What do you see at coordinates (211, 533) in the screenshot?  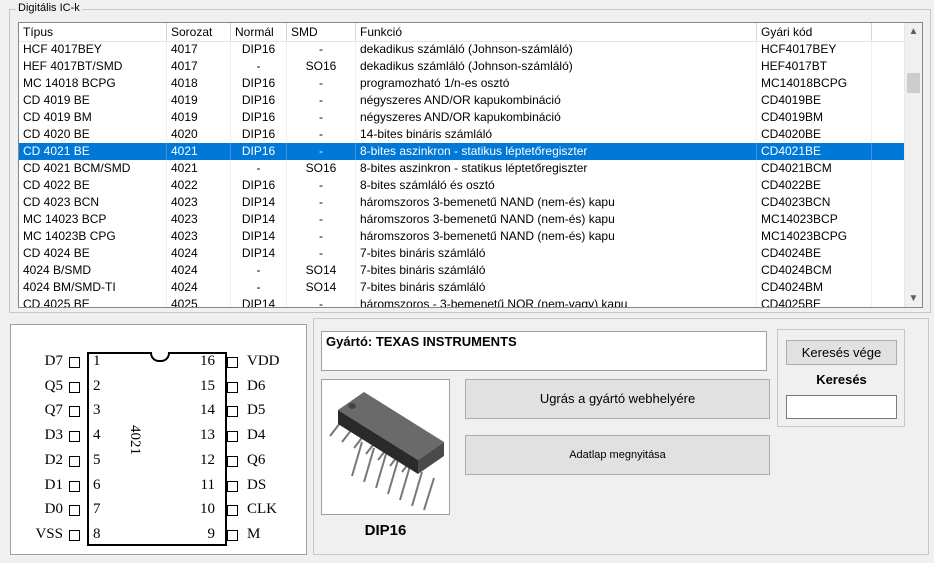 I see `pin-number-right: 9` at bounding box center [211, 533].